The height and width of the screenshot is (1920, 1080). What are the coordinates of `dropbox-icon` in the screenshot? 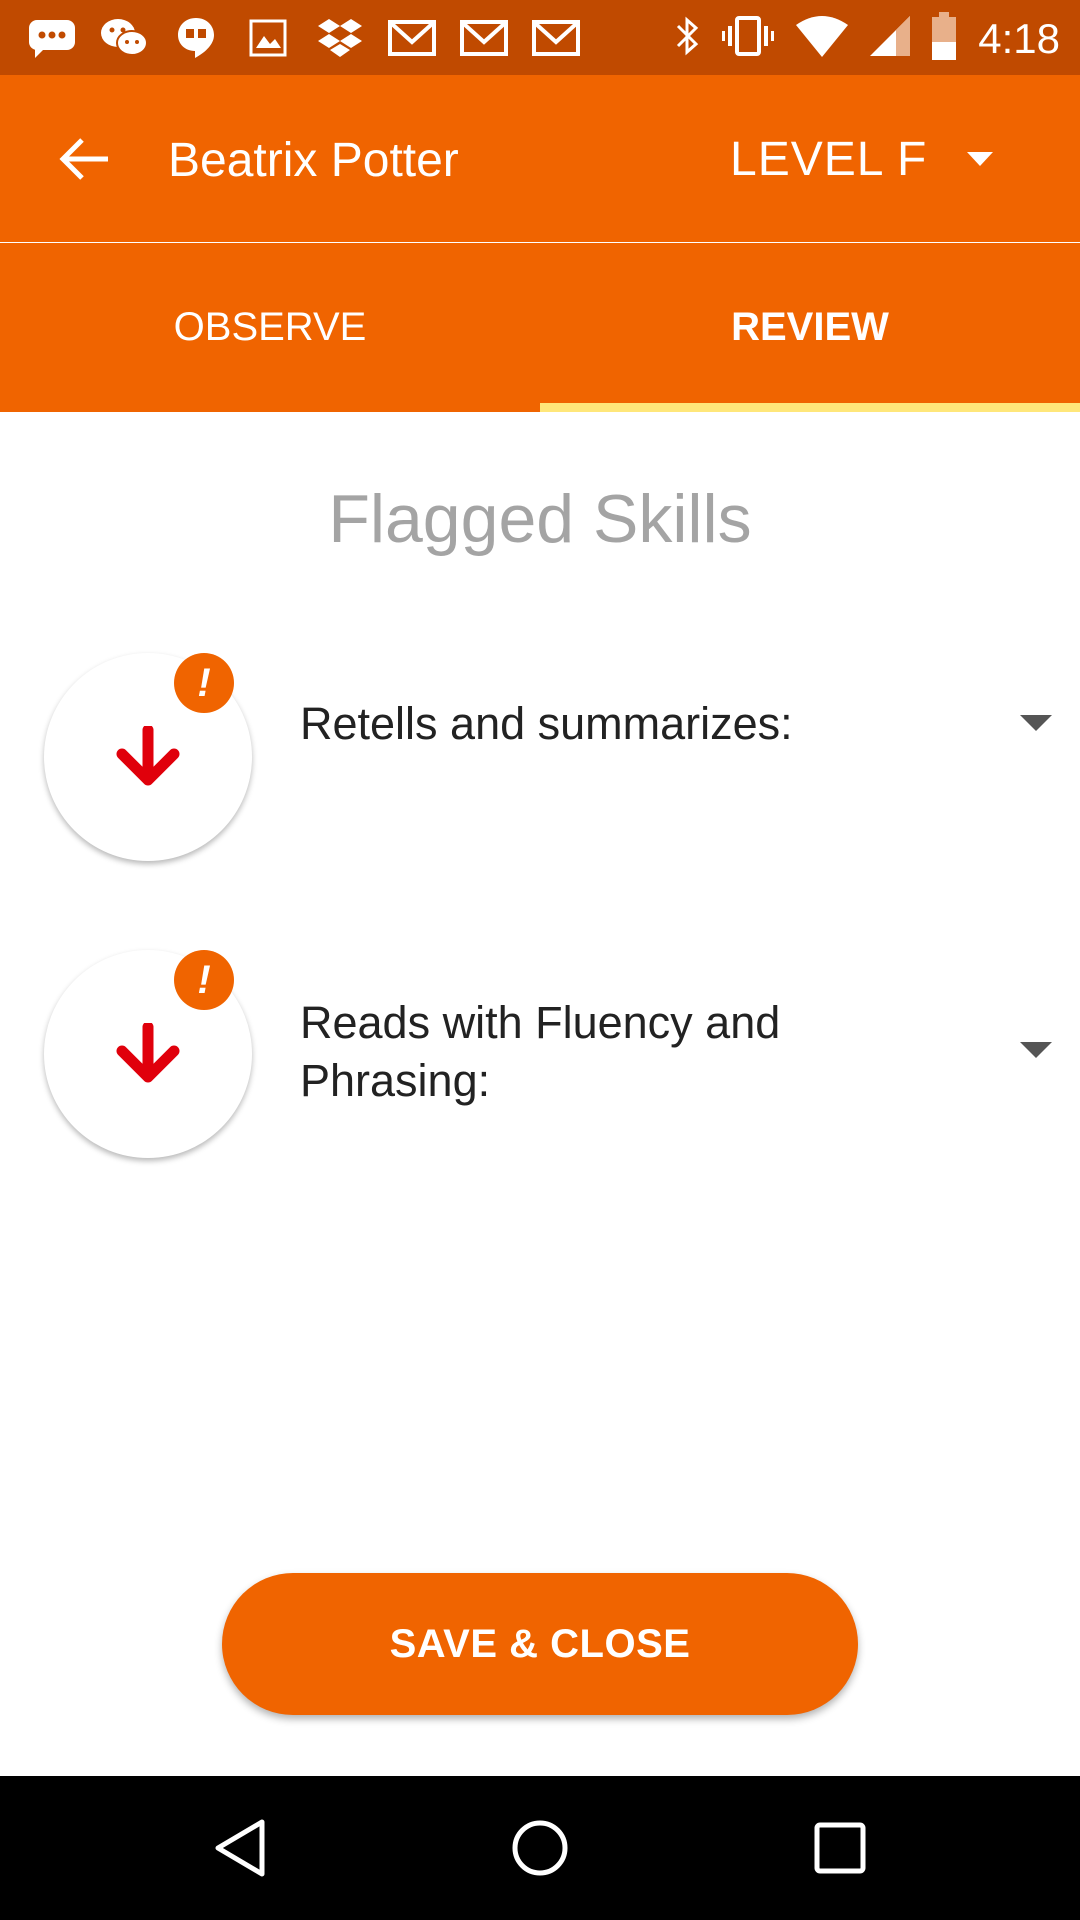 It's located at (340, 38).